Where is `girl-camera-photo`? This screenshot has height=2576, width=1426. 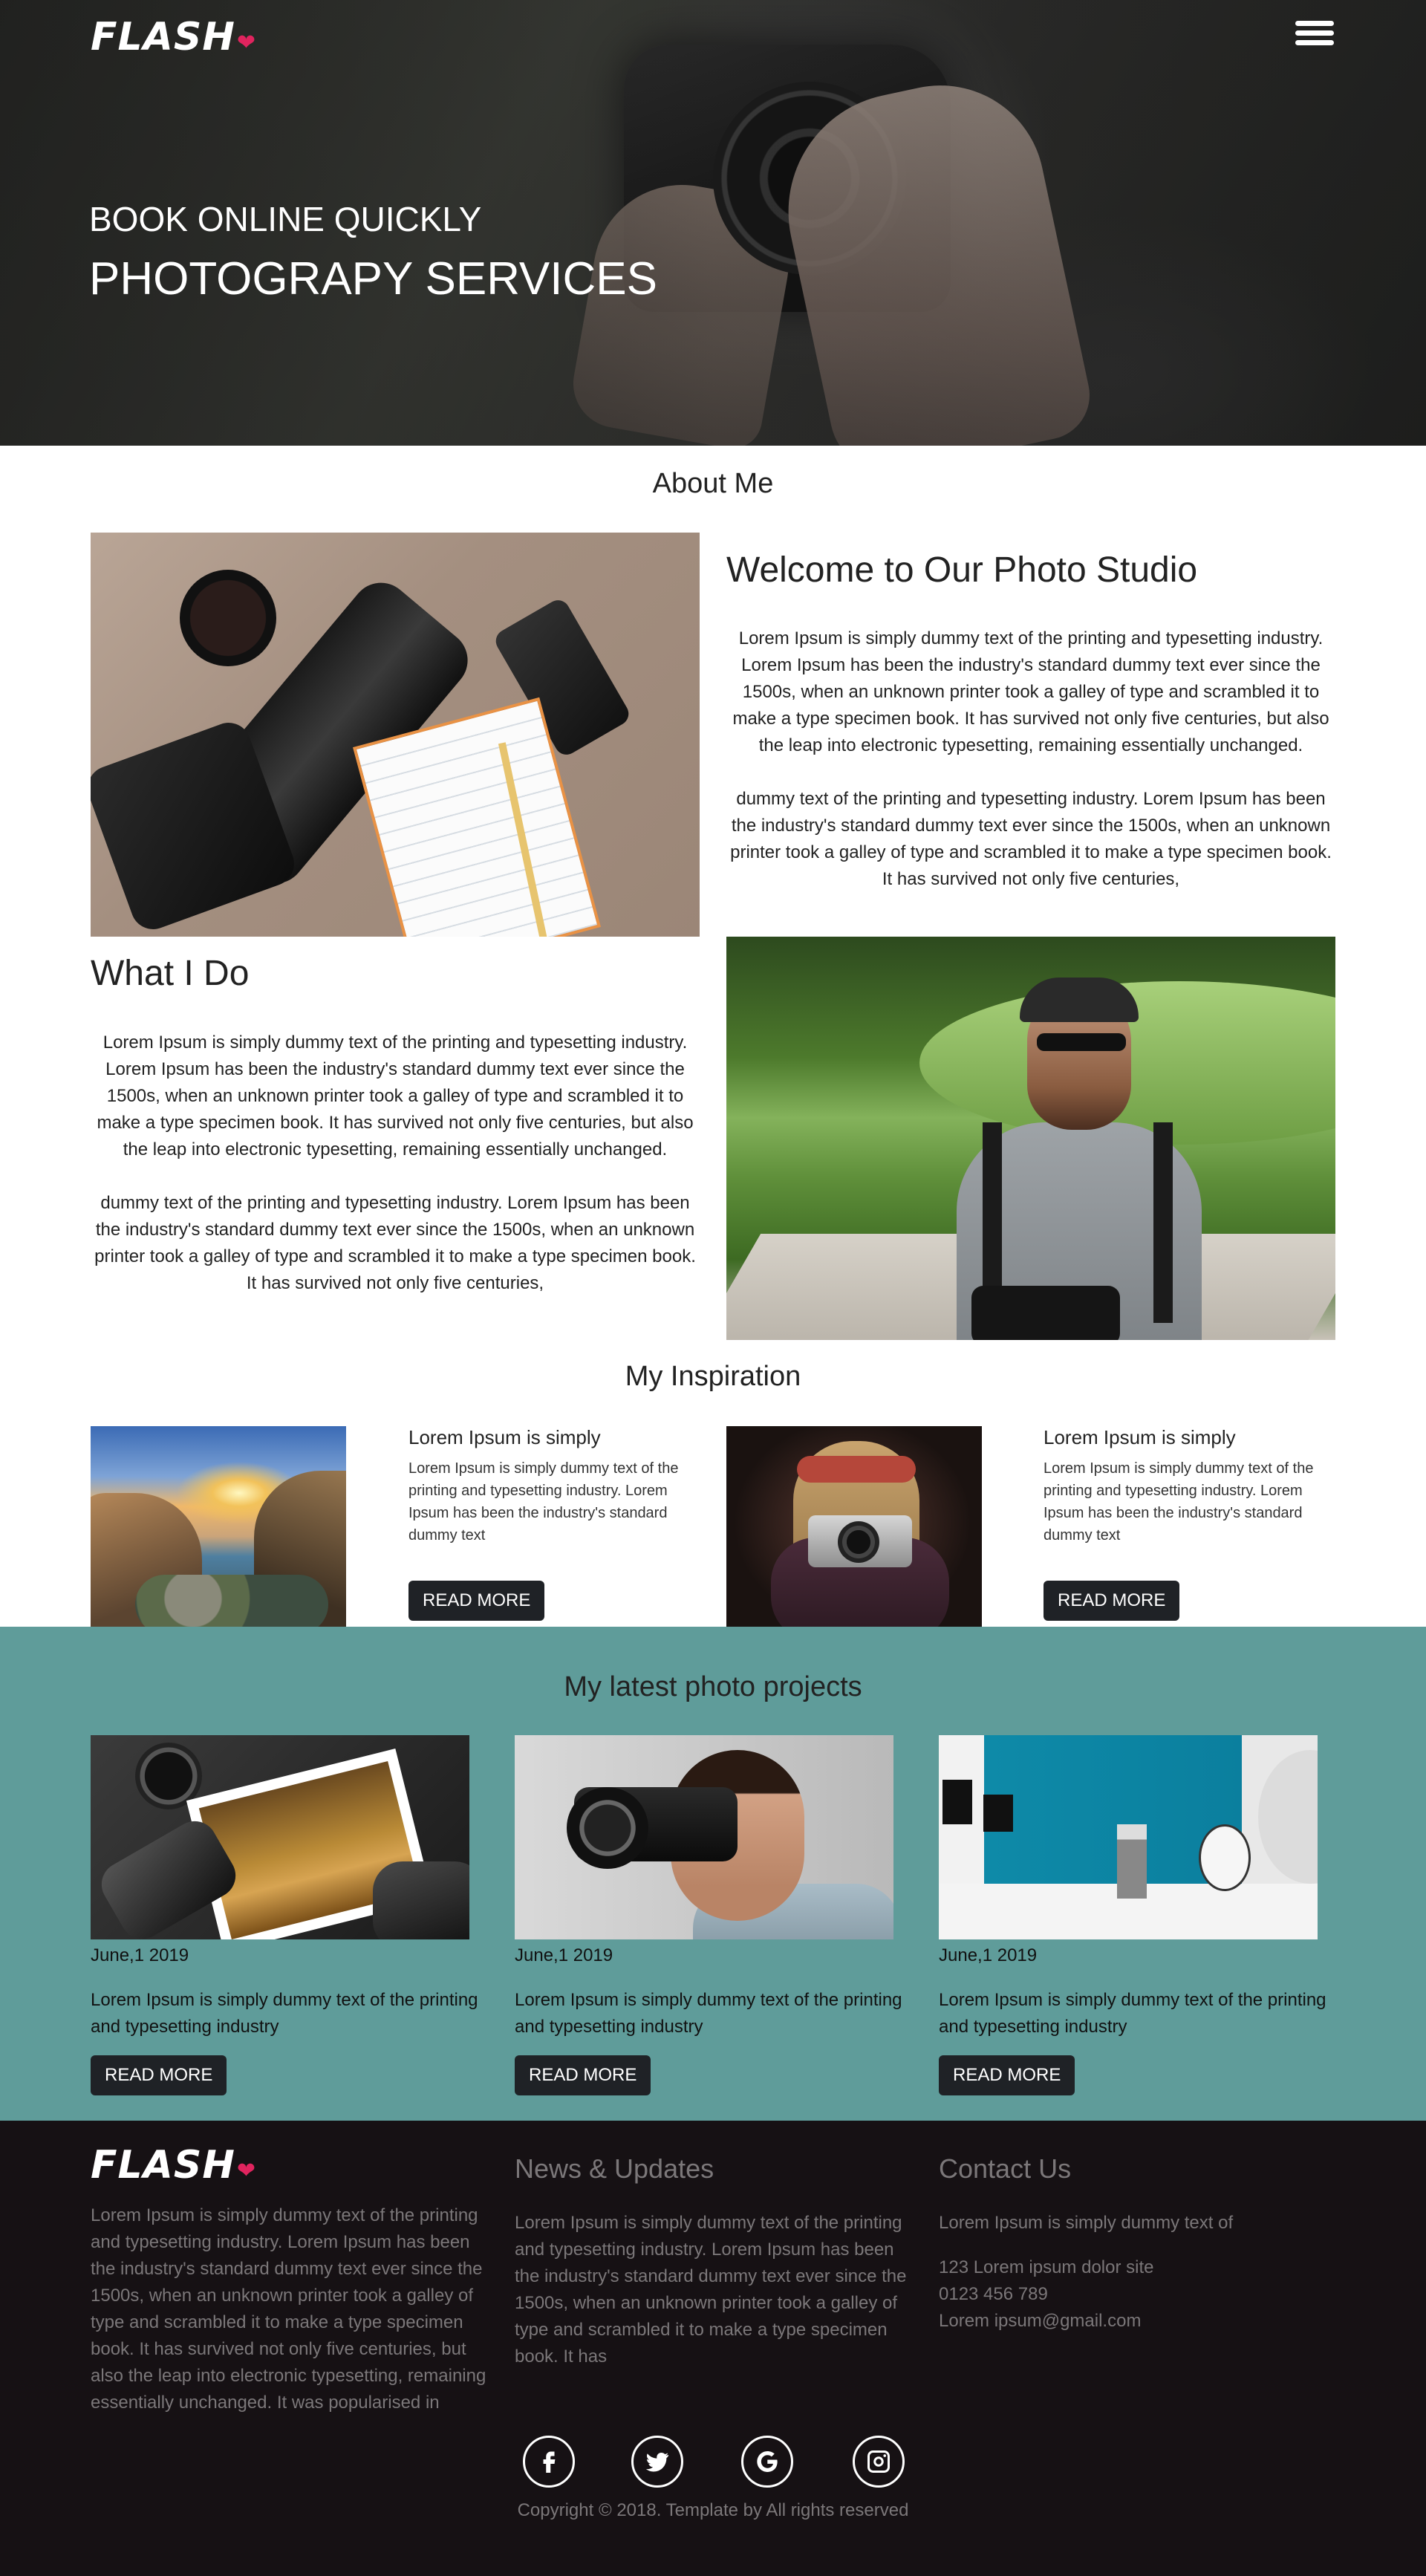
girl-camera-photo is located at coordinates (854, 1526).